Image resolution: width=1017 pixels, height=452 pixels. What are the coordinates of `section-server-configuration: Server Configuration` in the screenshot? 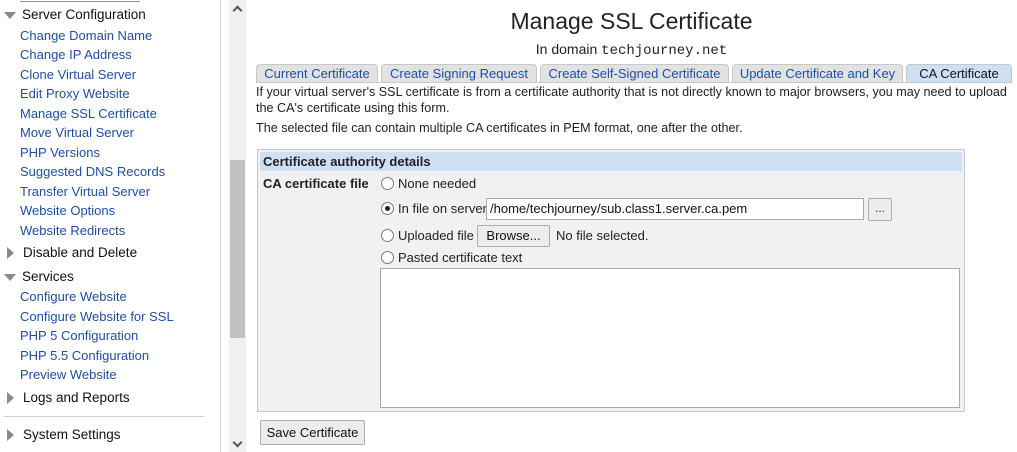 It's located at (75, 15).